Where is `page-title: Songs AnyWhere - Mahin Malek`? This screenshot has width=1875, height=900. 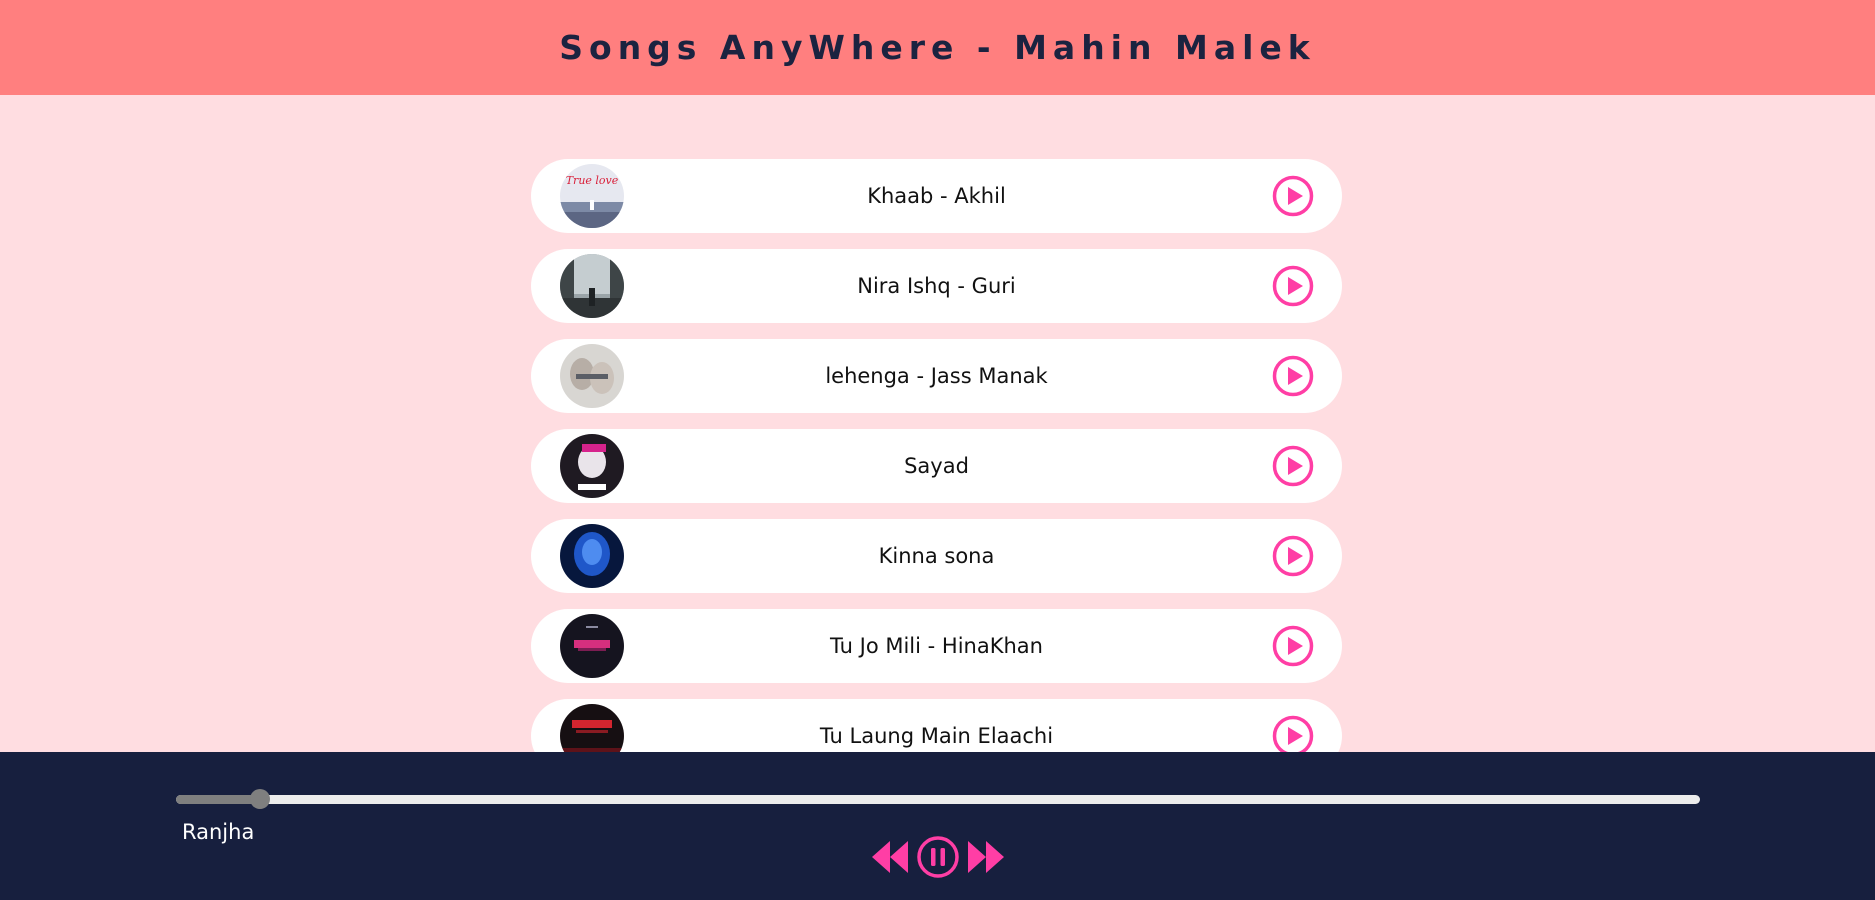
page-title: Songs AnyWhere - Mahin Malek is located at coordinates (937, 47).